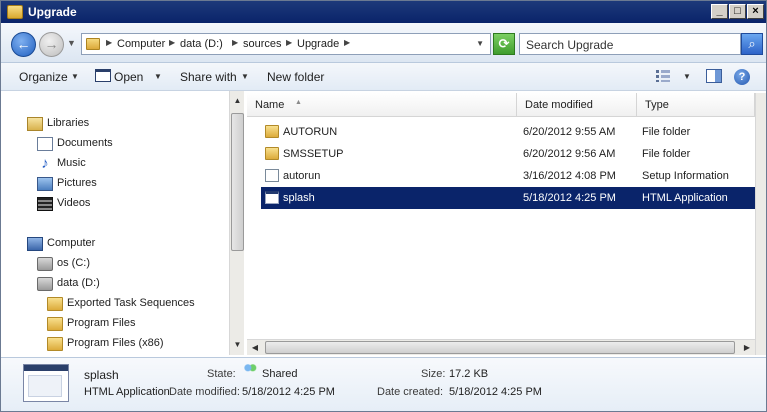  I want to click on column-header-name-label: Name, so click(270, 105).